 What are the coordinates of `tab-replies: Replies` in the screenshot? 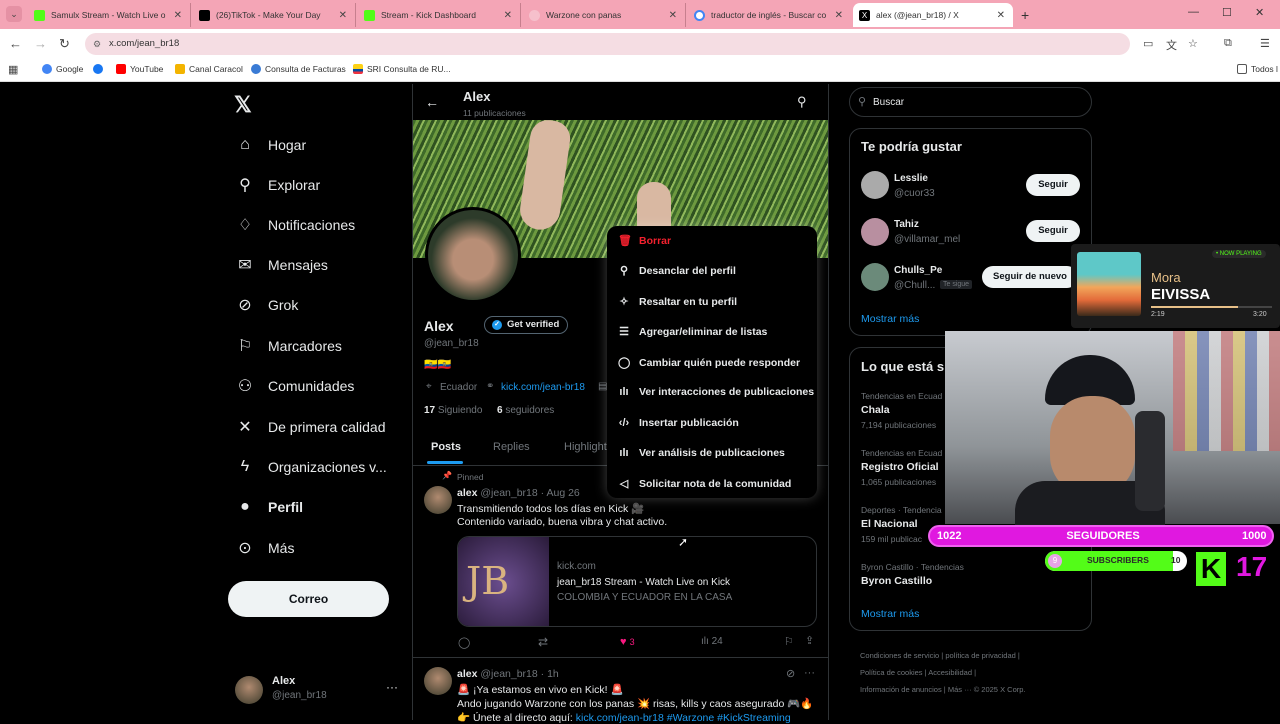 It's located at (511, 447).